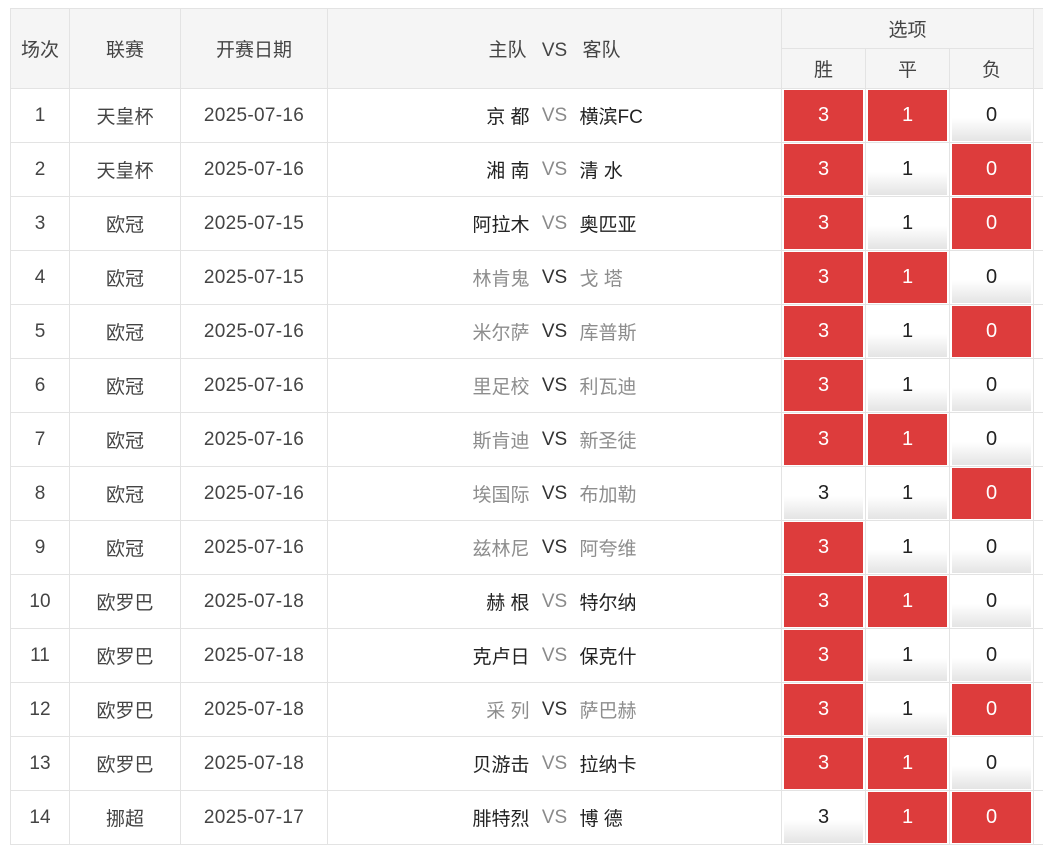 This screenshot has width=1043, height=859. What do you see at coordinates (125, 709) in the screenshot?
I see `row-league: 欧罗巴` at bounding box center [125, 709].